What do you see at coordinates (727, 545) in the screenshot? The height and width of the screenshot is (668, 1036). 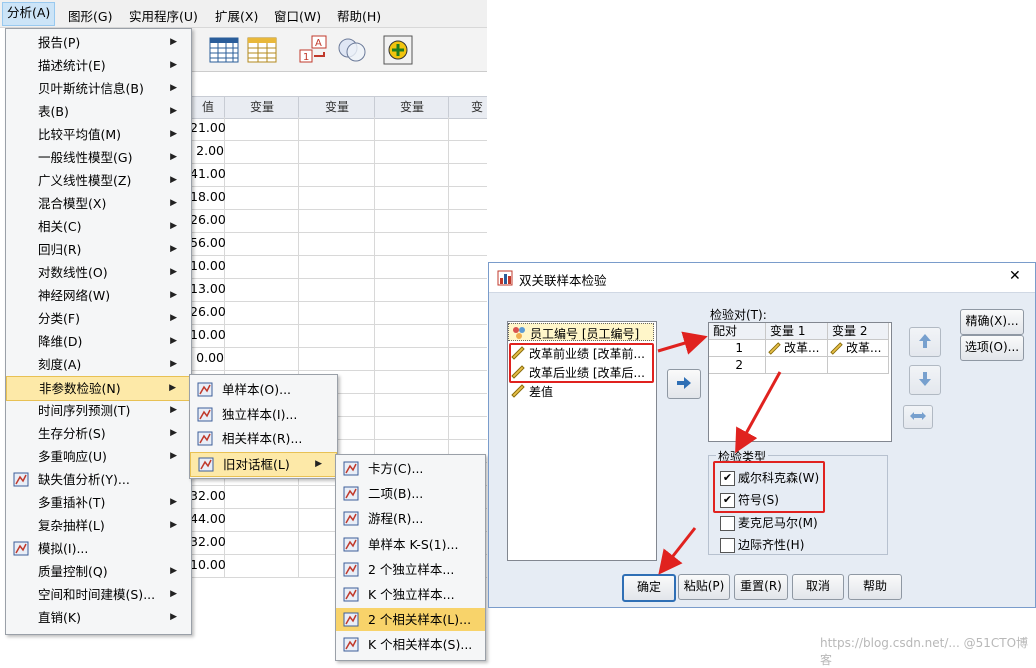 I see `marginal-homogeneity-checkbox` at bounding box center [727, 545].